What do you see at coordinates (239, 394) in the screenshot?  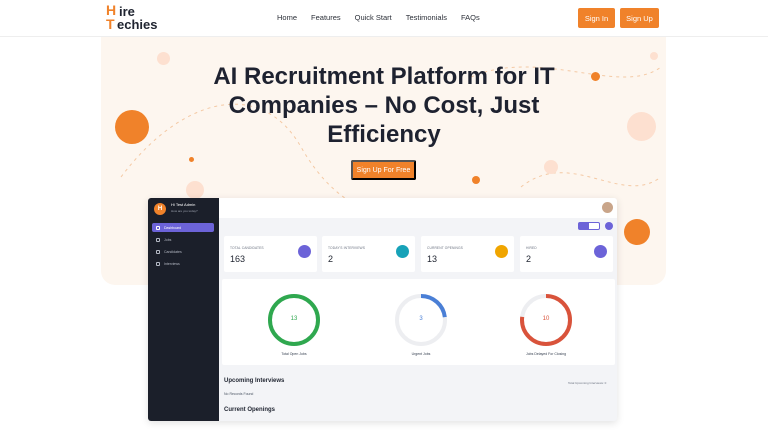 I see `no-records-text: No Records Found` at bounding box center [239, 394].